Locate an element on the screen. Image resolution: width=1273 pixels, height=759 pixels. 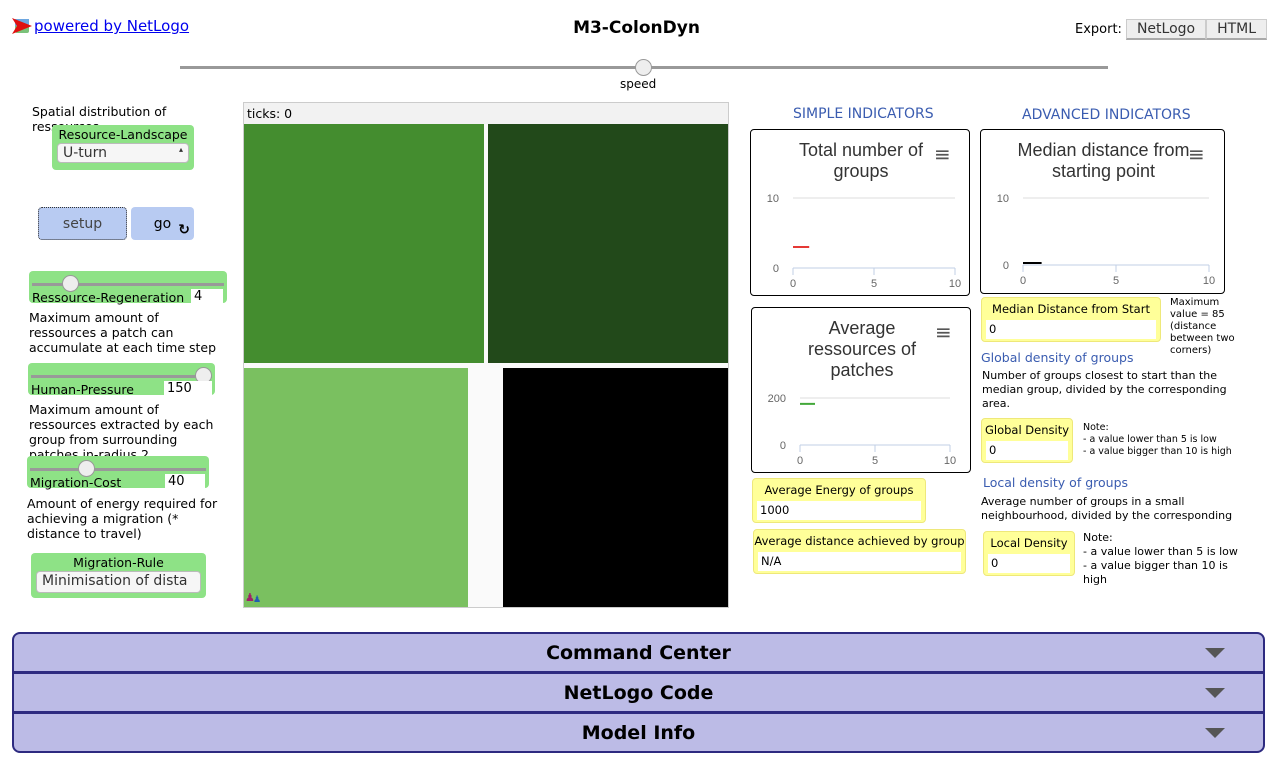
rule-select: Minimisation of dista is located at coordinates (118, 582).